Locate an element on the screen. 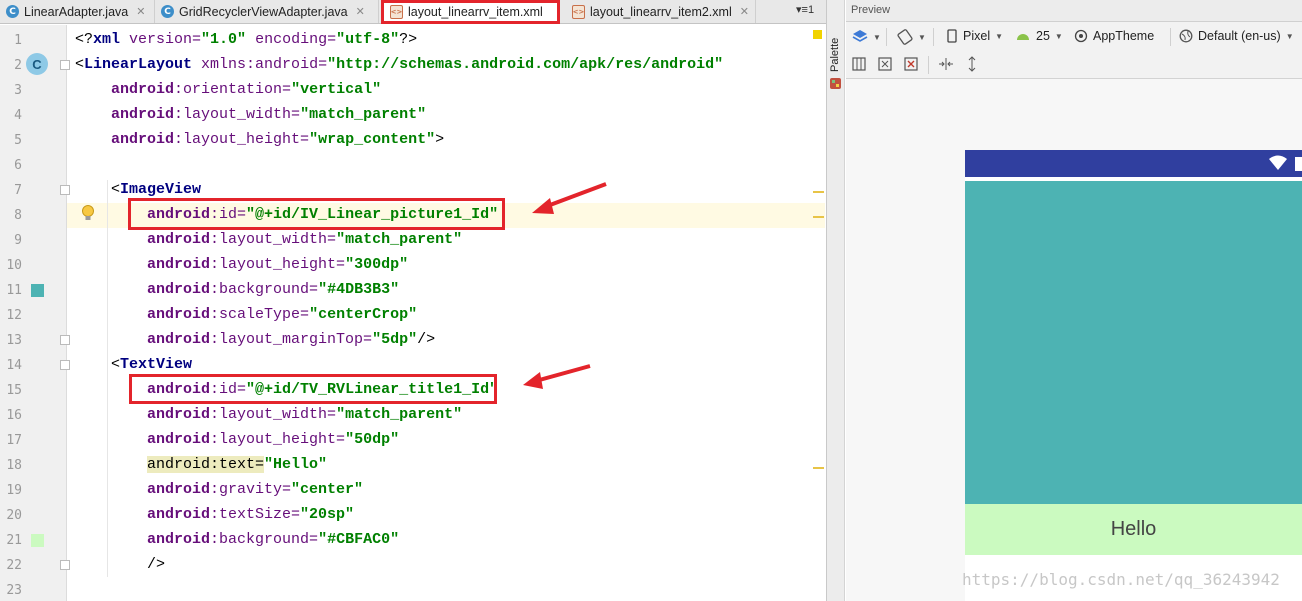 The width and height of the screenshot is (1302, 601). status-bar is located at coordinates (1133, 163).